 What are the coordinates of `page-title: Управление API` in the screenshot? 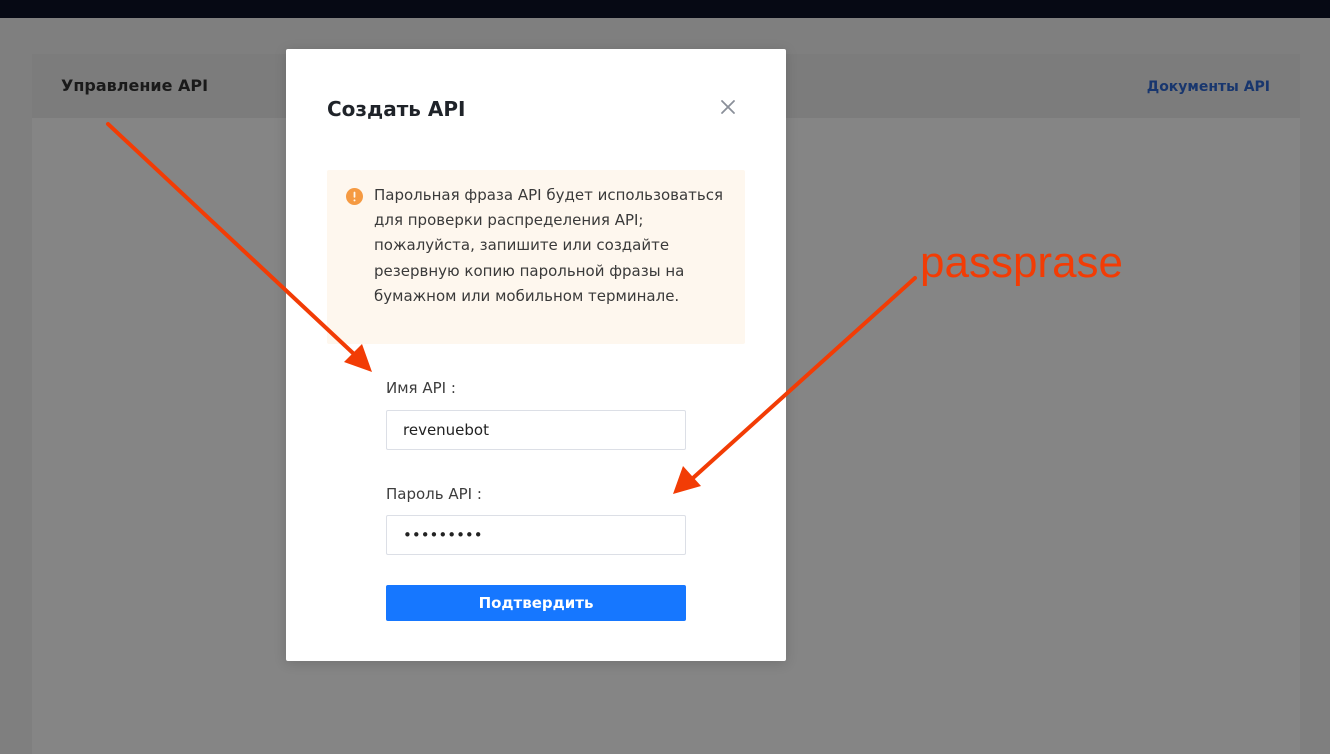 It's located at (135, 85).